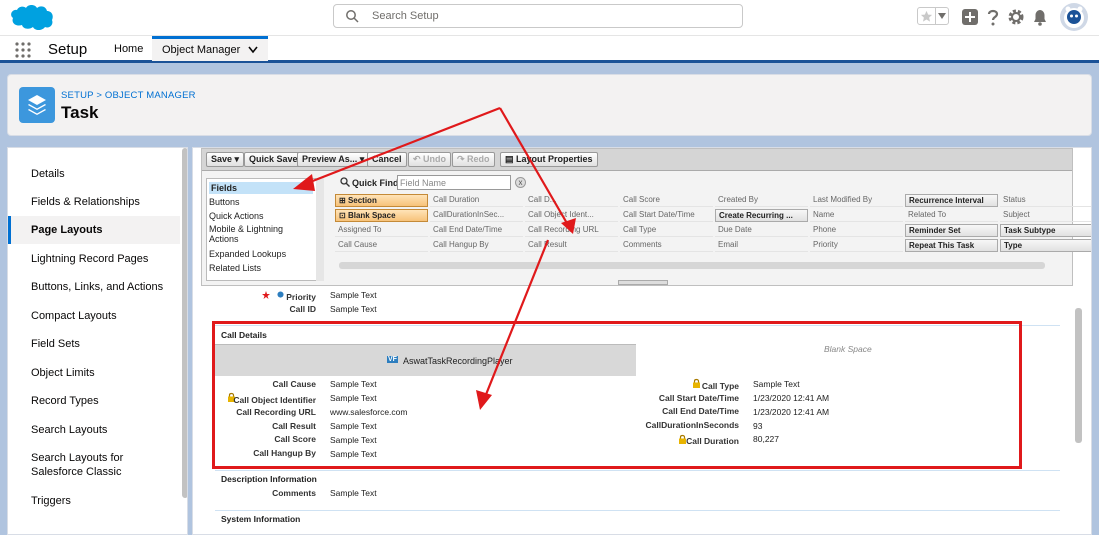 The height and width of the screenshot is (535, 1099). I want to click on sidebar-item-page-layouts: Page Layouts, so click(94, 230).